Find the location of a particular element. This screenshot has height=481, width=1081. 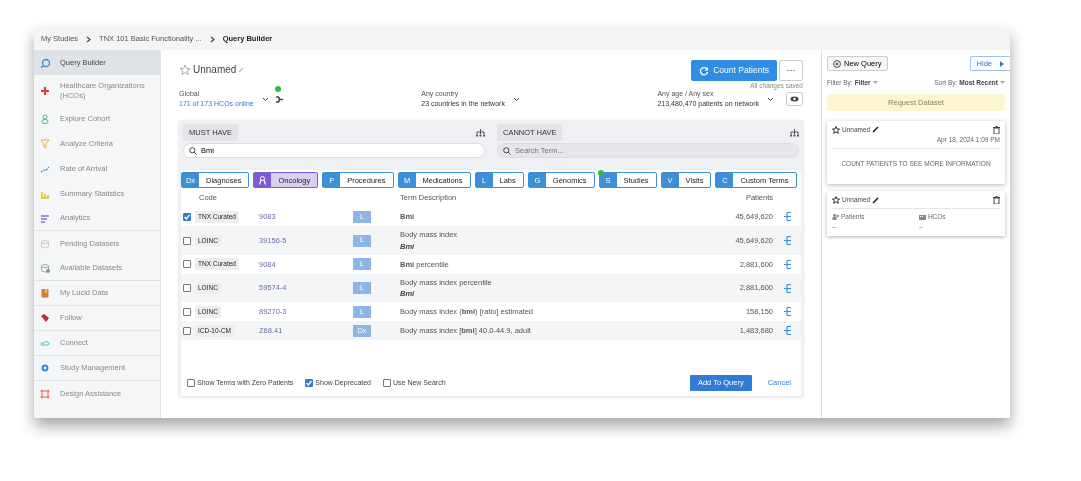

status-dot is located at coordinates (277, 89).